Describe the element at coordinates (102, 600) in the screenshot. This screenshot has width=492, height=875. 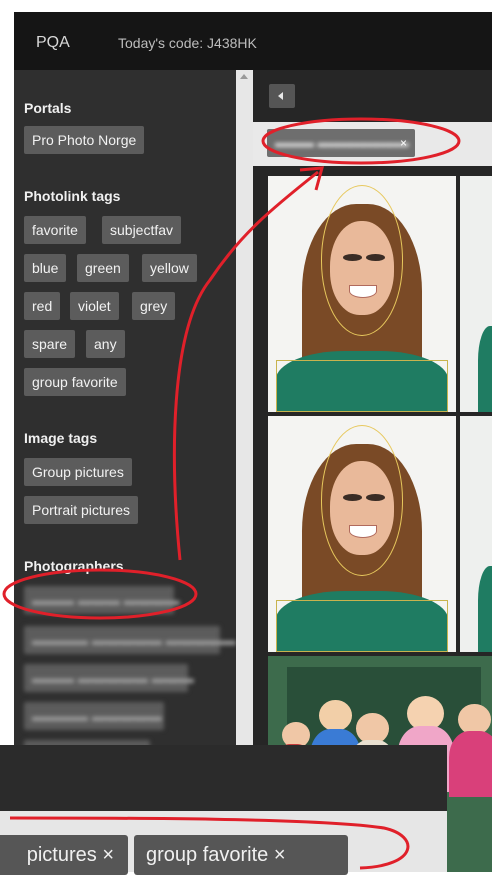
I see `photographer-tag-1: ▬▬▬ ▬▬▬ ▬▬▬▬` at that location.